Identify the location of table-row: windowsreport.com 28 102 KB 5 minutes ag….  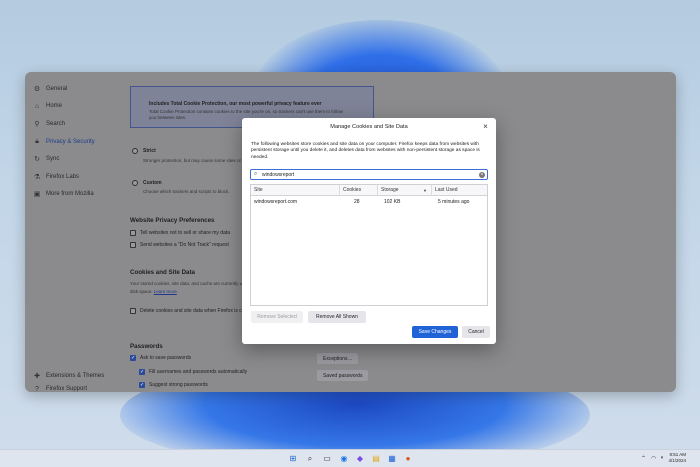
(369, 202).